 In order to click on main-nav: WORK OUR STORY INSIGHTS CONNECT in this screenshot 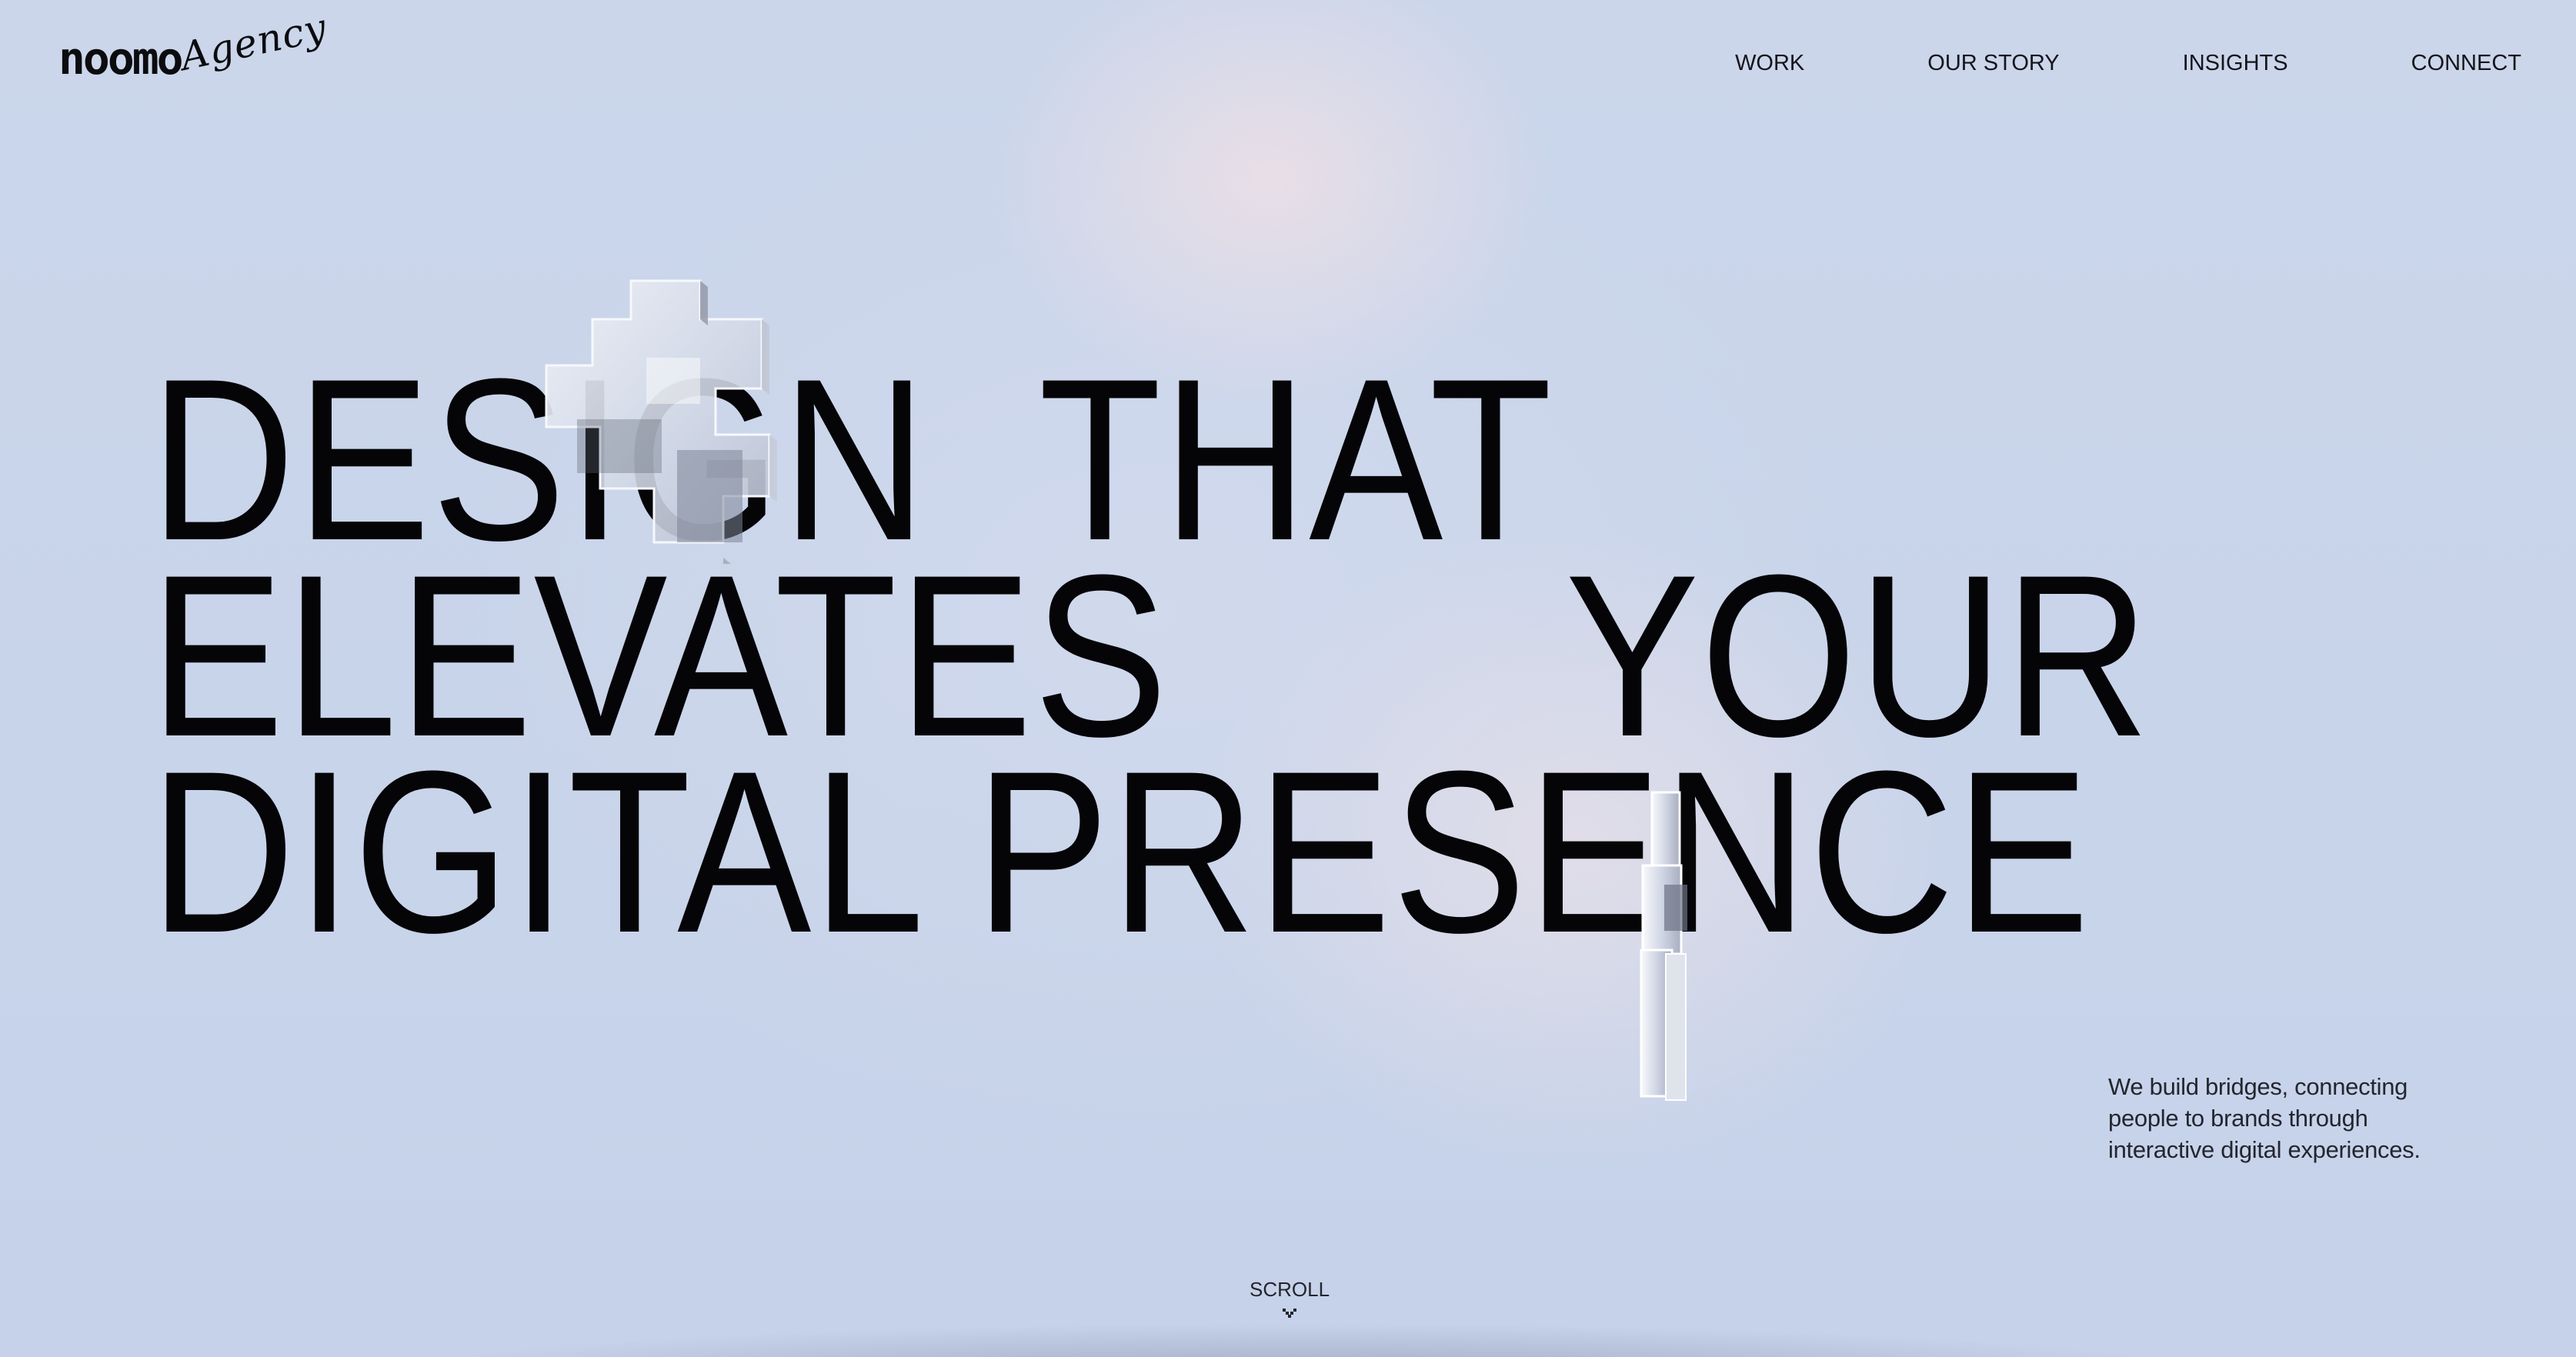, I will do `click(2128, 63)`.